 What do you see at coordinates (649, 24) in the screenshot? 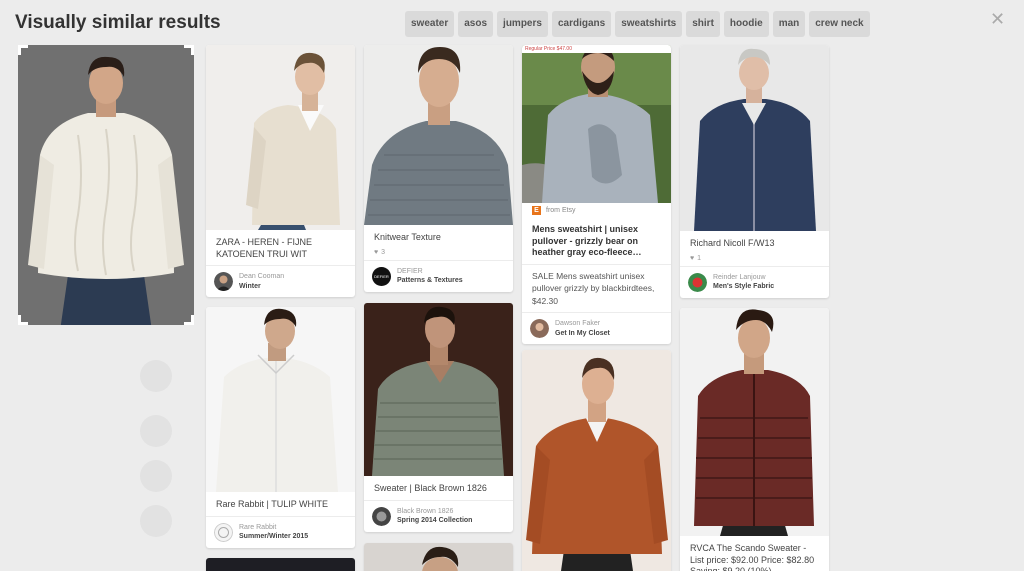
I see `tag-sweatshirts: sweatshirts` at bounding box center [649, 24].